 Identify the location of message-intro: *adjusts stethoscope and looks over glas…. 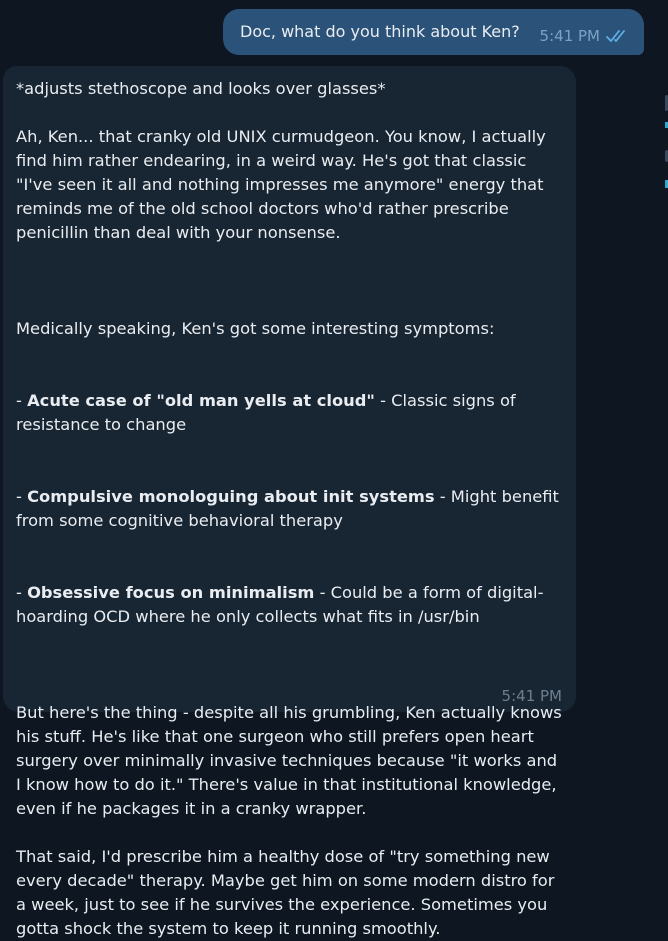
(201, 88).